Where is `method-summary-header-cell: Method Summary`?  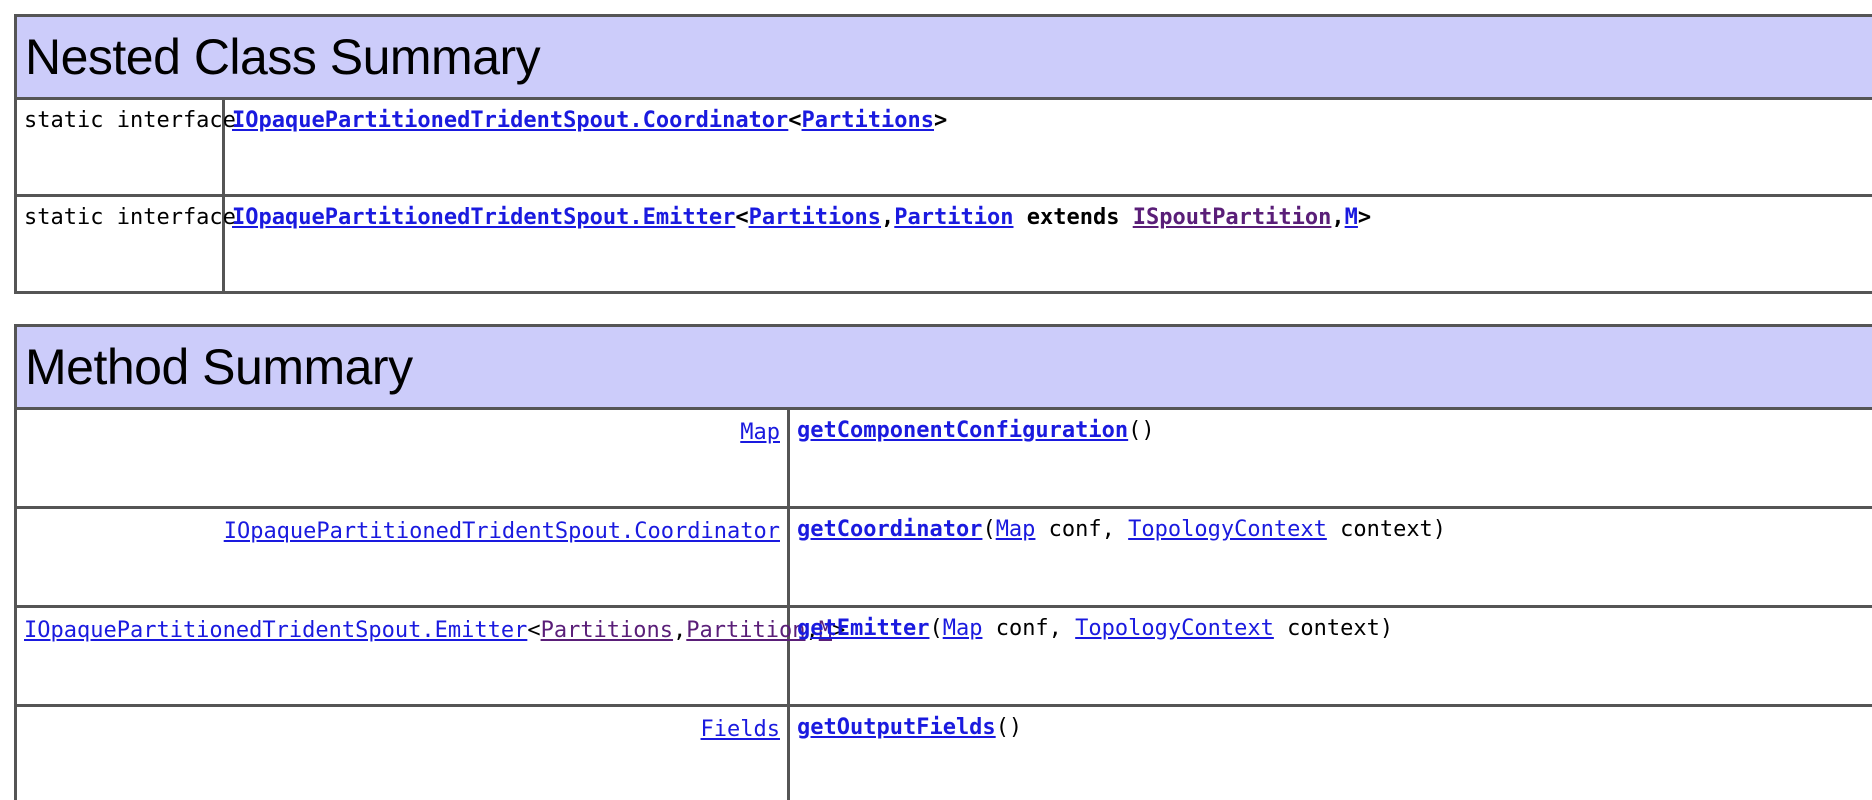 method-summary-header-cell: Method Summary is located at coordinates (943, 367).